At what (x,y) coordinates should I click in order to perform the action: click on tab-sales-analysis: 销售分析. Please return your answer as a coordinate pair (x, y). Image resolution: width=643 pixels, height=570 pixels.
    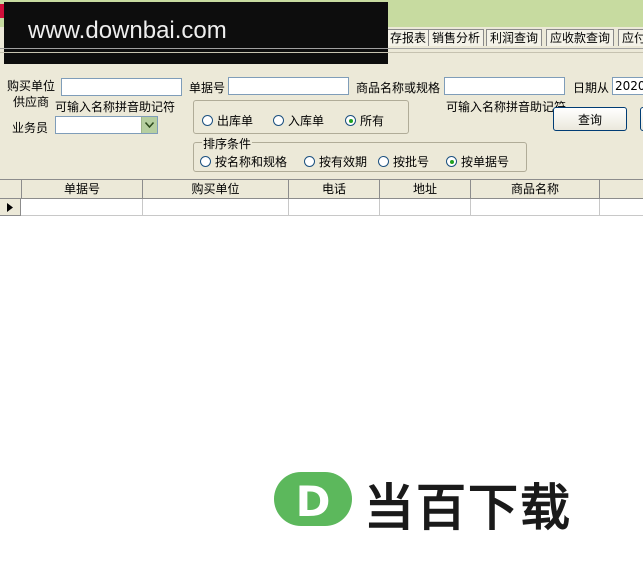
    Looking at the image, I should click on (456, 37).